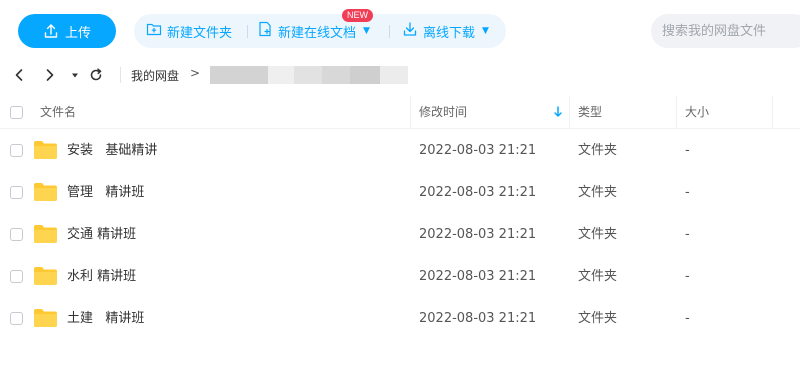 This screenshot has height=373, width=800. I want to click on column-header-size: 大小, so click(697, 112).